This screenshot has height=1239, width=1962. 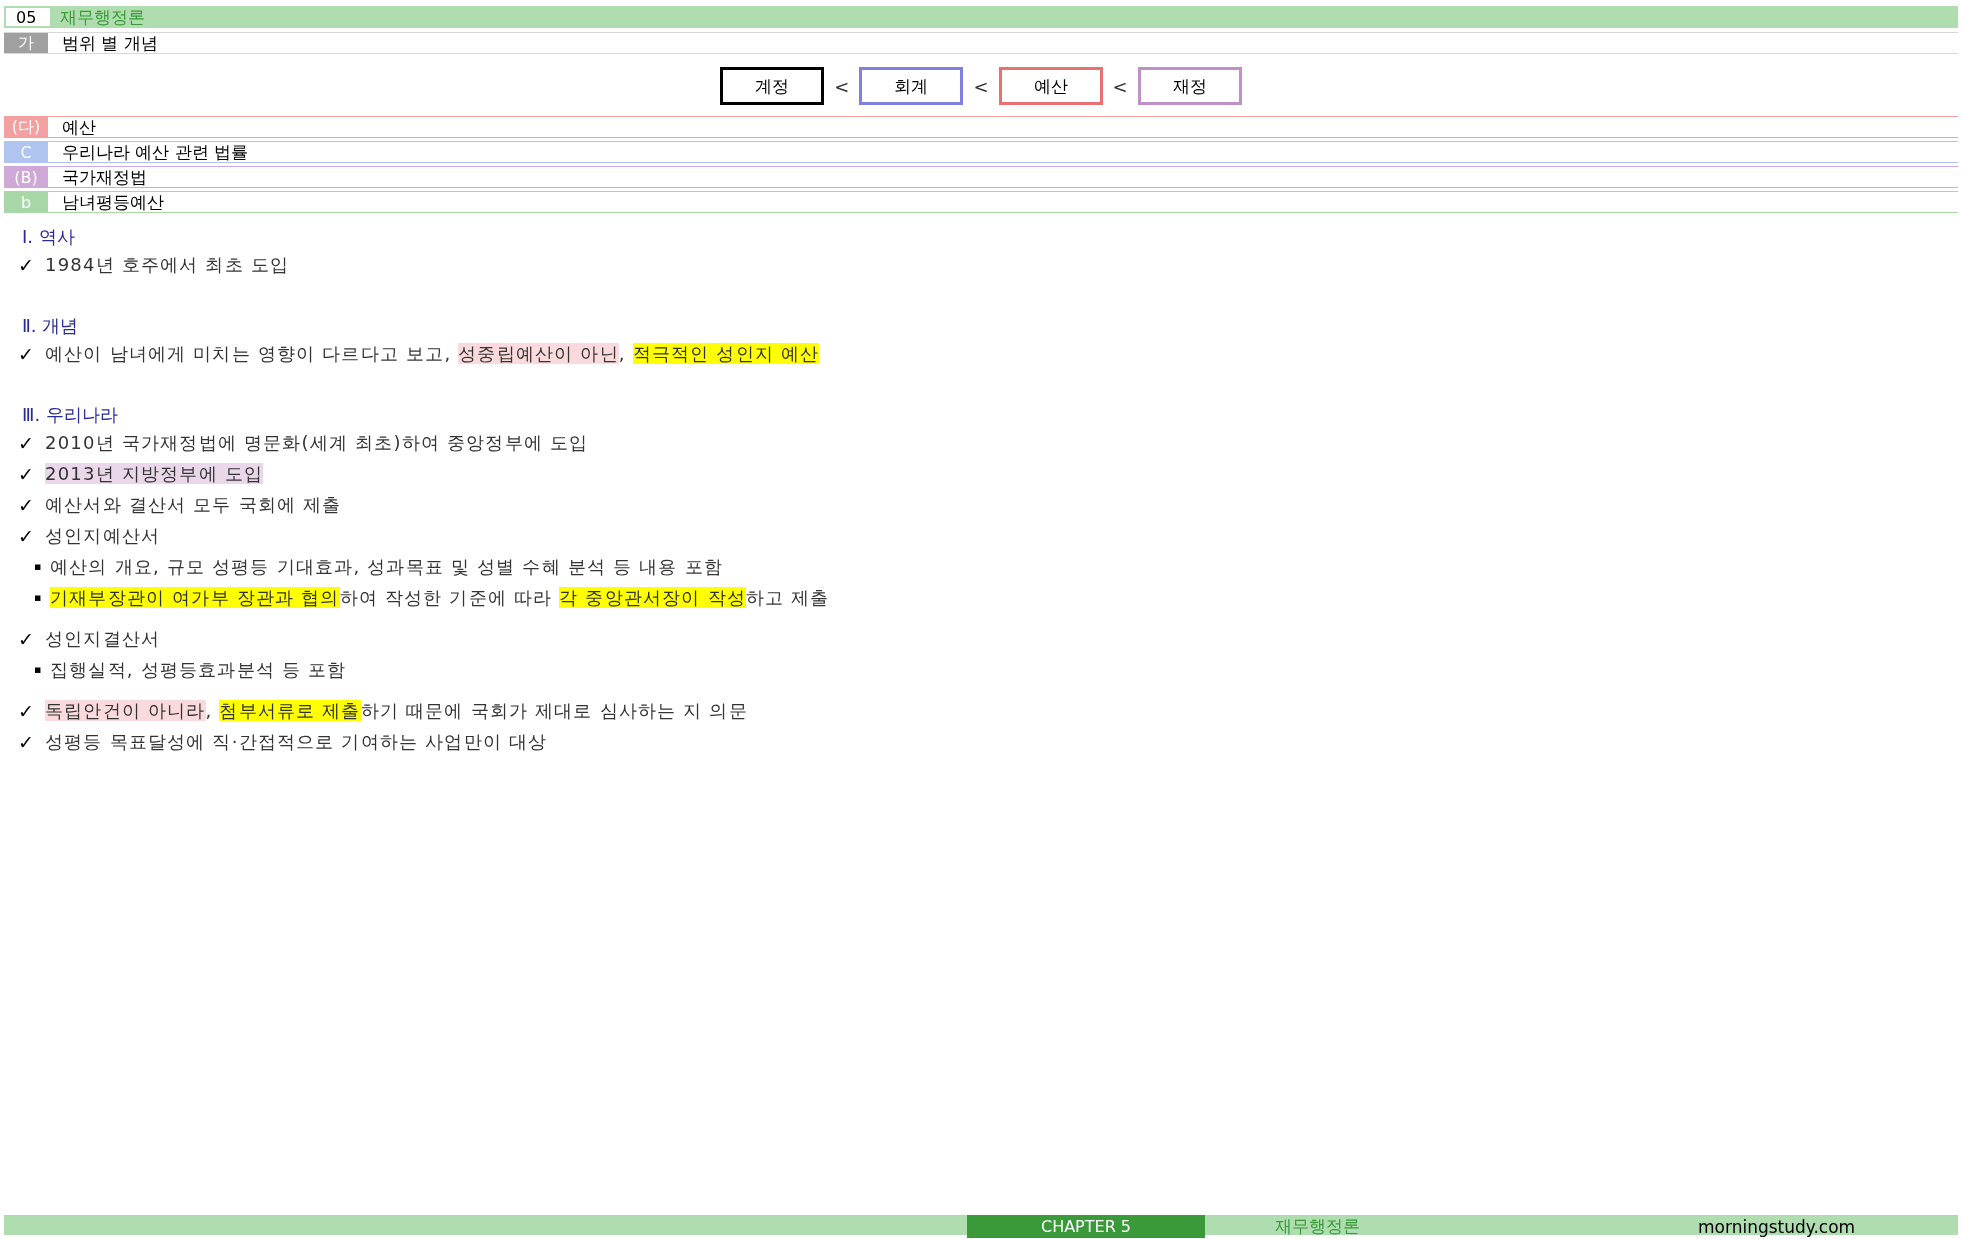 What do you see at coordinates (193, 504) in the screenshot?
I see `list-item-text: 예산서와 결산서 모두 국회에 제출` at bounding box center [193, 504].